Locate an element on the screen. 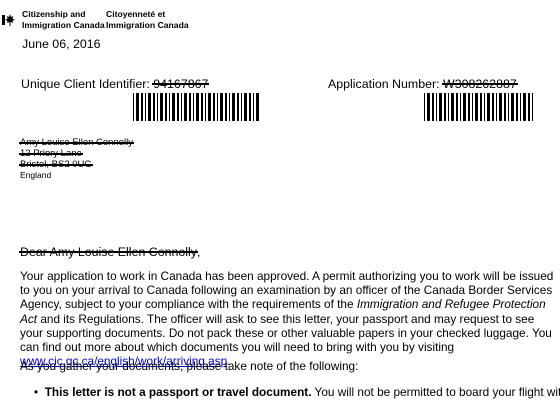 The height and width of the screenshot is (400, 560). uci-field: Unique Client Identifier: 94167867 is located at coordinates (114, 84).